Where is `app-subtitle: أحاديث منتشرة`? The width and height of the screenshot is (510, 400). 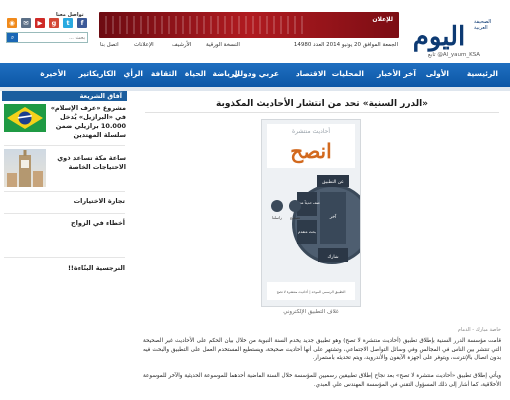 app-subtitle: أحاديث منتشرة is located at coordinates (311, 131).